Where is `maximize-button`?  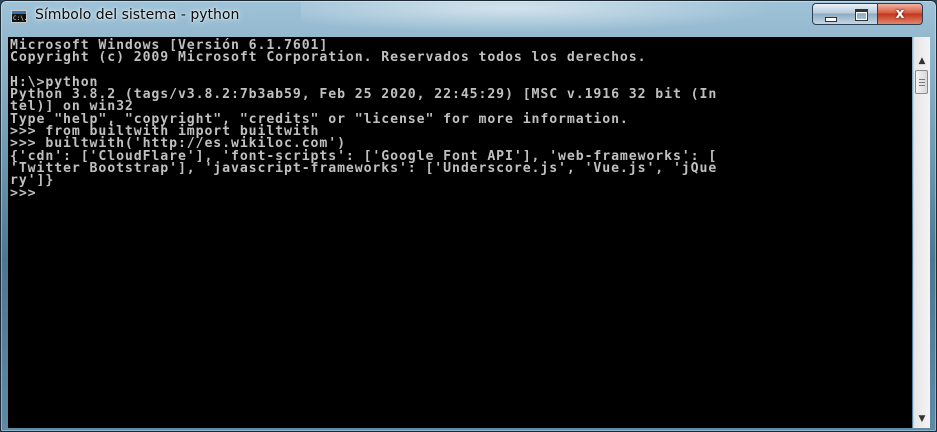
maximize-button is located at coordinates (861, 14).